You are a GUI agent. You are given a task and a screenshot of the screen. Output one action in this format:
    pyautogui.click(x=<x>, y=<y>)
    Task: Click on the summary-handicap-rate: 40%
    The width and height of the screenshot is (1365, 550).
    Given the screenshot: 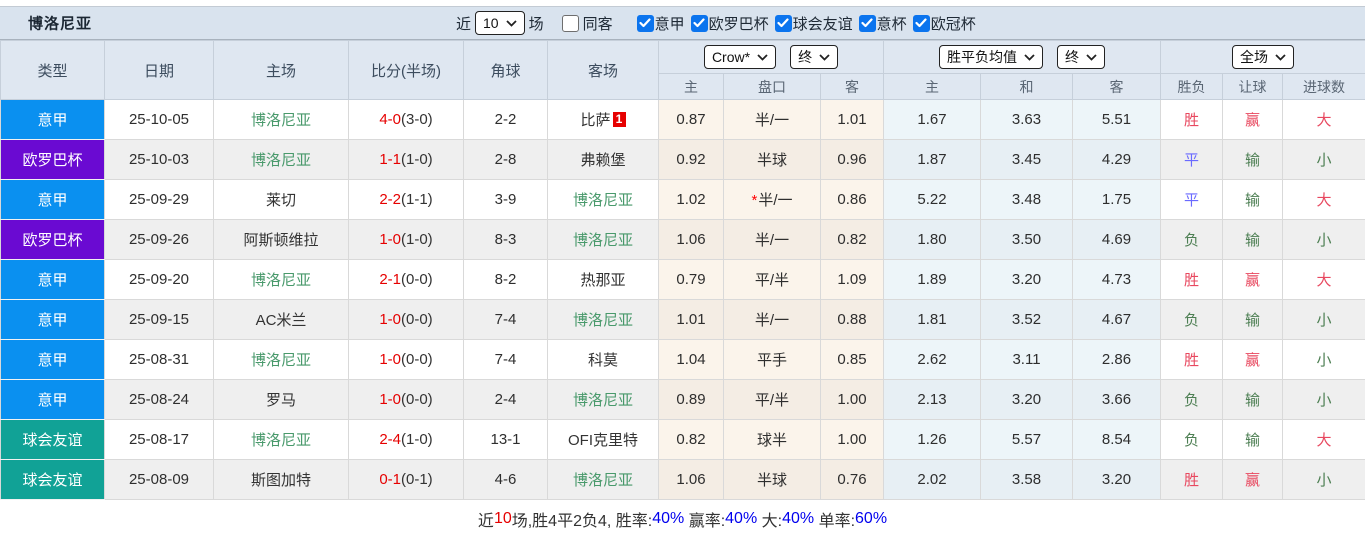 What is the action you would take?
    pyautogui.click(x=741, y=519)
    